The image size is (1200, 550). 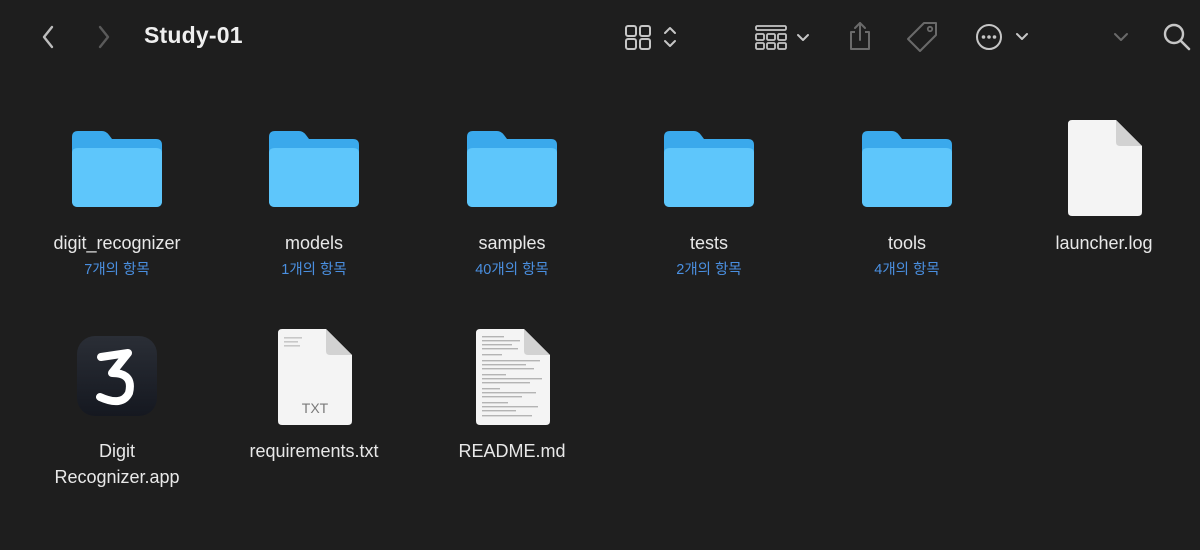 I want to click on folder-item-tools: tools 4개의 항목, so click(x=907, y=200).